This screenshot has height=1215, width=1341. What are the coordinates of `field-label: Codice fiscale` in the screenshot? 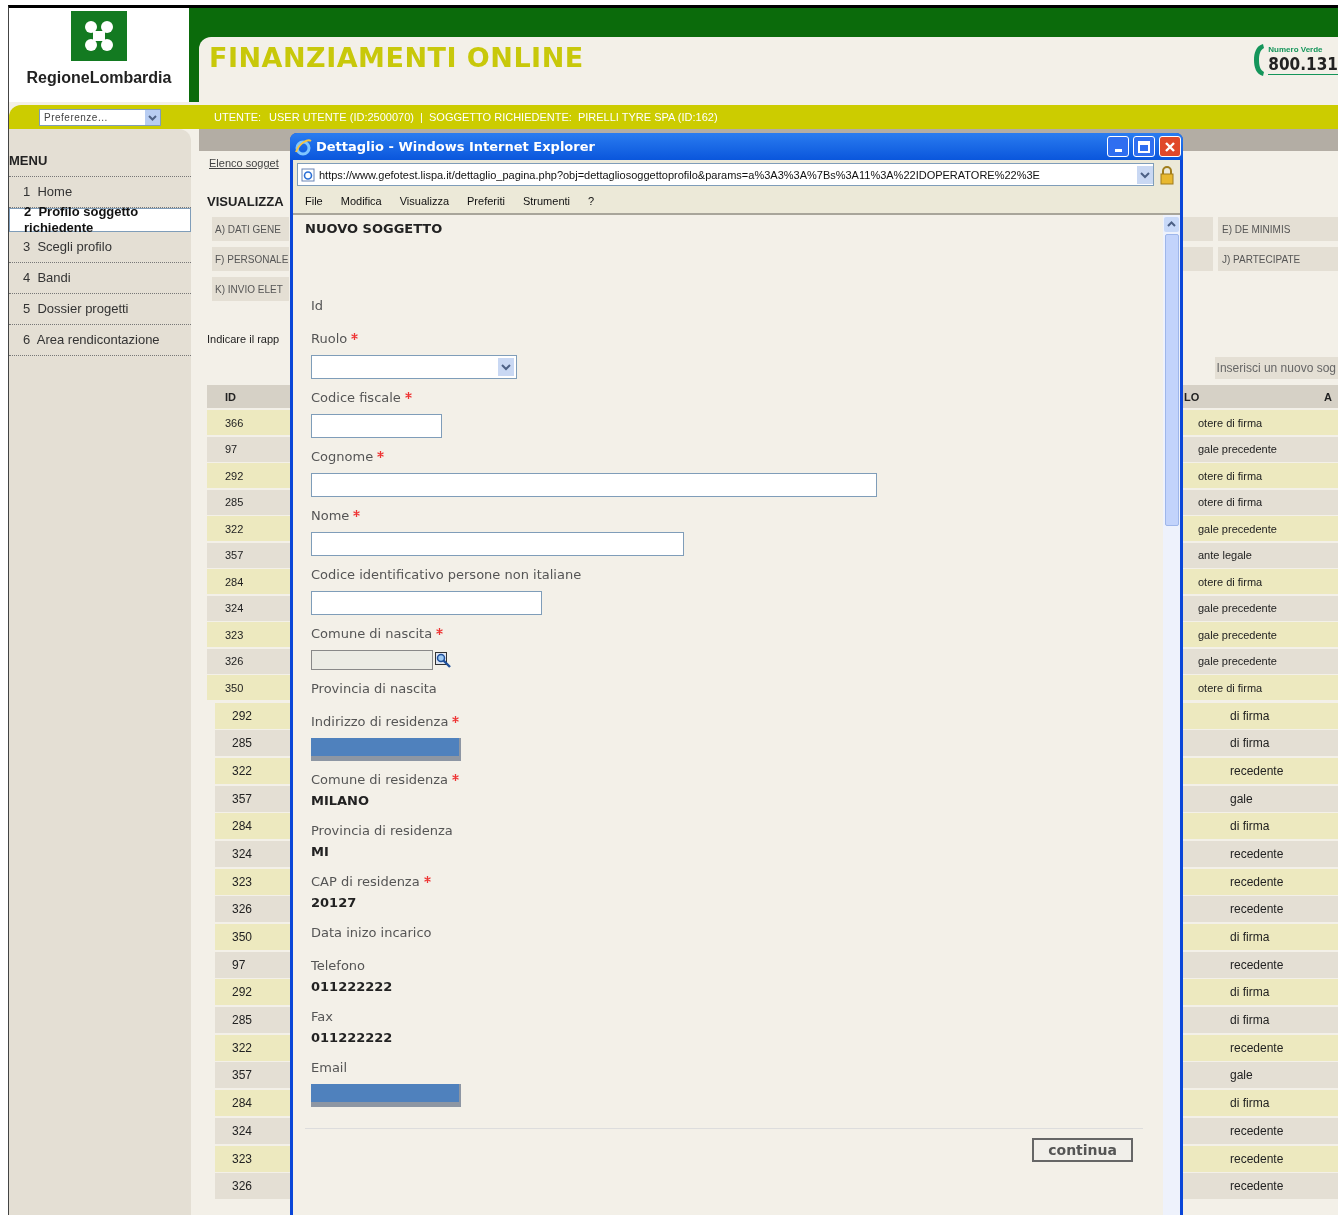 It's located at (356, 398).